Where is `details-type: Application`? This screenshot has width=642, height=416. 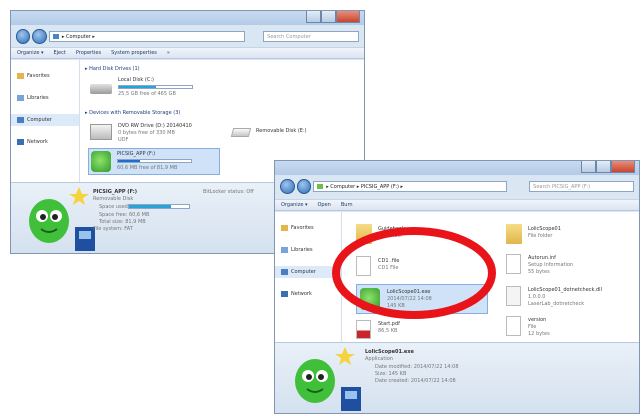 details-type: Application is located at coordinates (379, 359).